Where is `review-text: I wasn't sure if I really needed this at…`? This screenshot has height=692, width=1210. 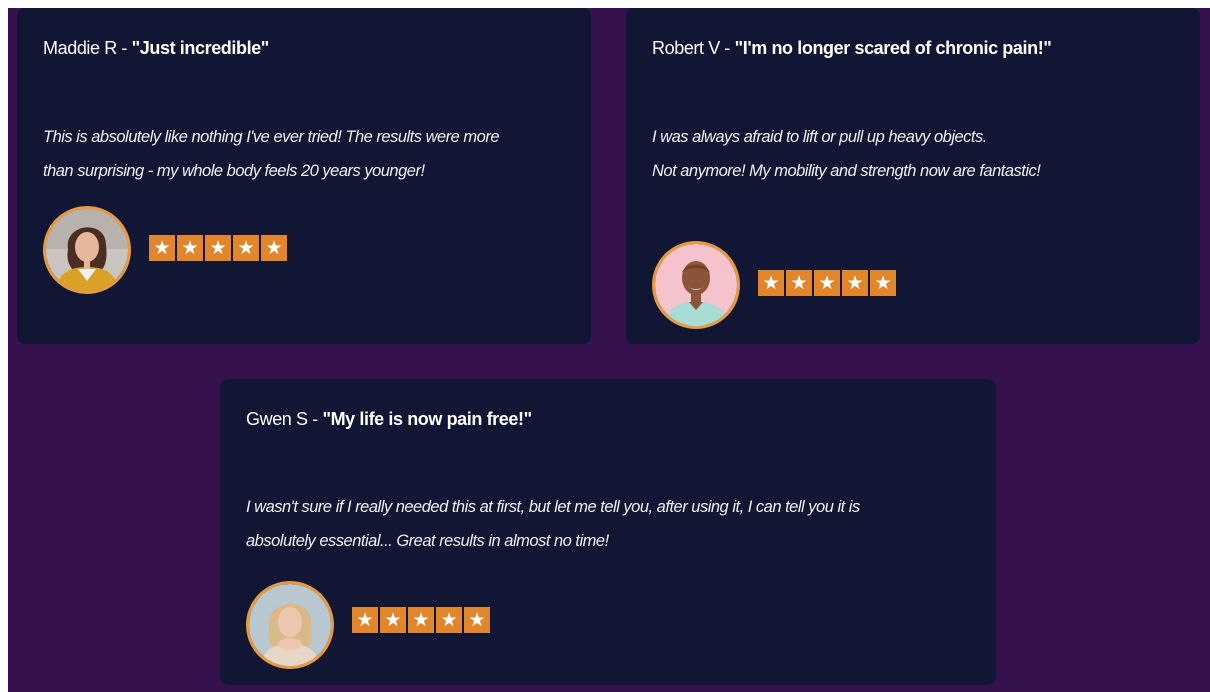
review-text: I wasn't sure if I really needed this at… is located at coordinates (553, 524).